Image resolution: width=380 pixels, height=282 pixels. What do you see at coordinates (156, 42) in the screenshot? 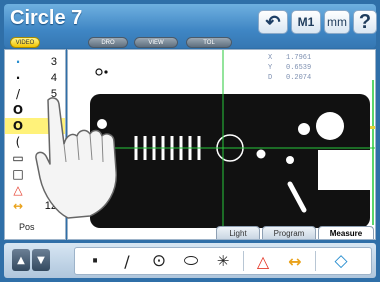
I see `tab-view: VIEW` at bounding box center [156, 42].